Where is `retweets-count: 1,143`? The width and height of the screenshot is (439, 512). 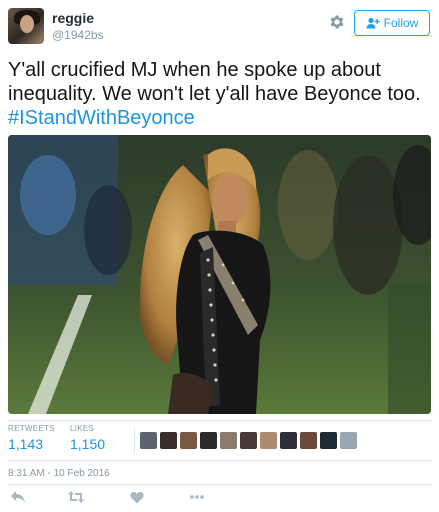
retweets-count: 1,143 is located at coordinates (26, 444).